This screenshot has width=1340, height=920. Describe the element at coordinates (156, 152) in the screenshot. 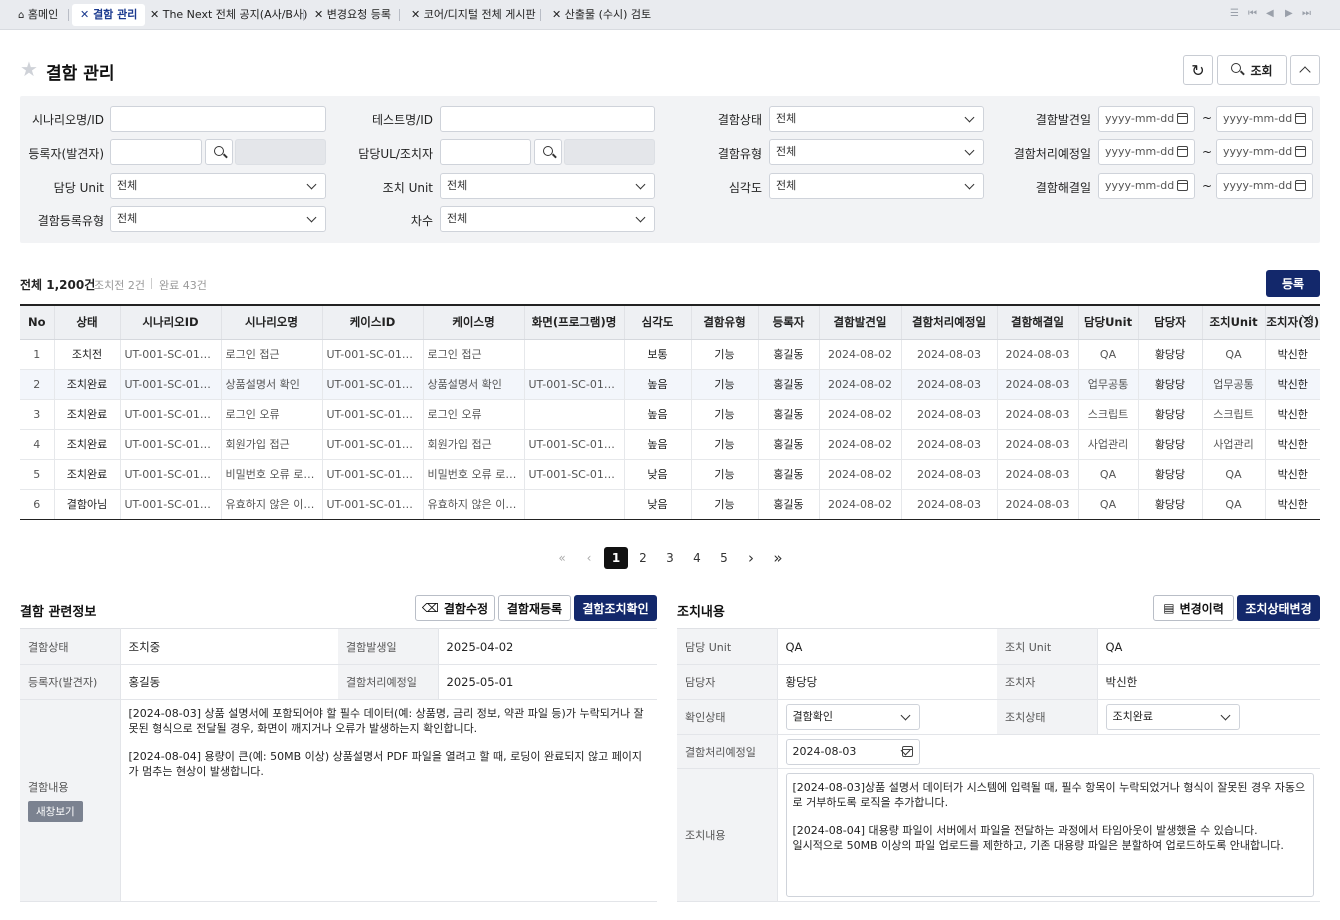

I see `registrant-input` at that location.